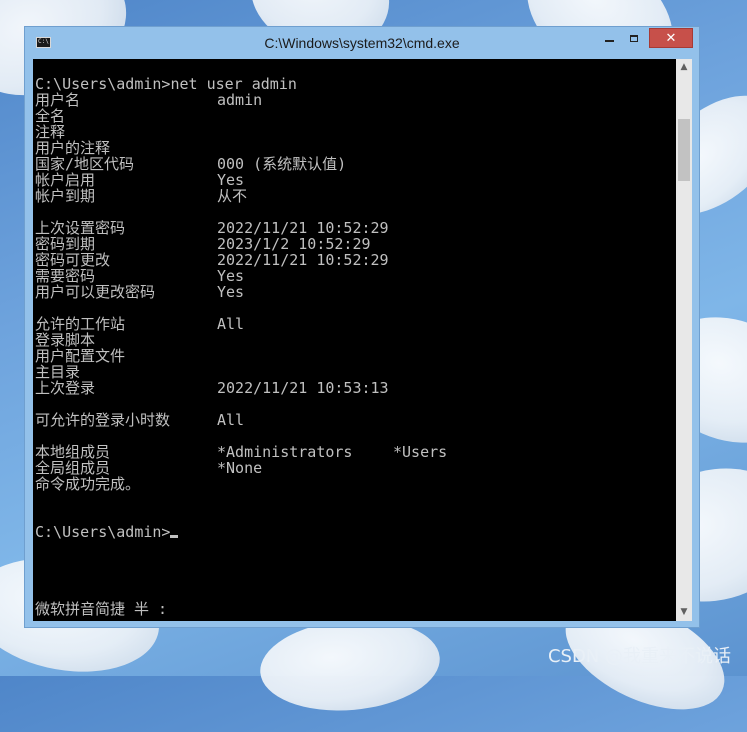  What do you see at coordinates (420, 452) in the screenshot?
I see `console-value: *Users` at bounding box center [420, 452].